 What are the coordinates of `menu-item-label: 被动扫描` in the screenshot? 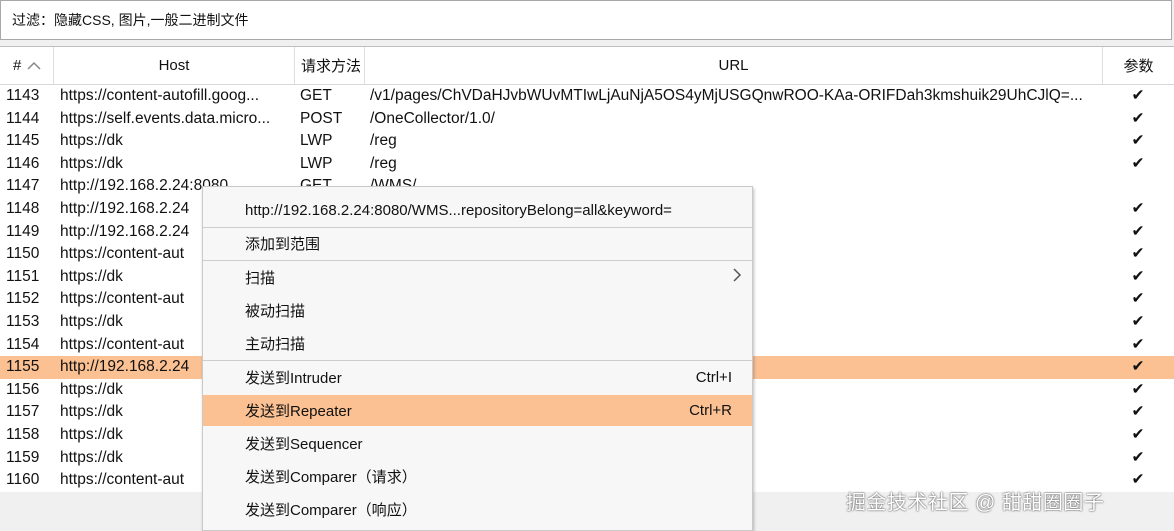 It's located at (275, 311).